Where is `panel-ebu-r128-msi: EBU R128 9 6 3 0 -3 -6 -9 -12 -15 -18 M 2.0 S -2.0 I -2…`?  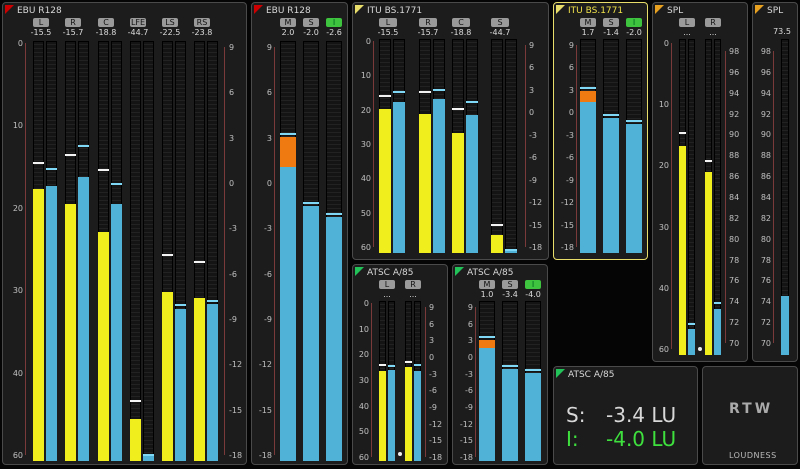 panel-ebu-r128-msi: EBU R128 9 6 3 0 -3 -6 -9 -12 -15 -18 M 2.0 S -2.0 I -2… is located at coordinates (299, 233).